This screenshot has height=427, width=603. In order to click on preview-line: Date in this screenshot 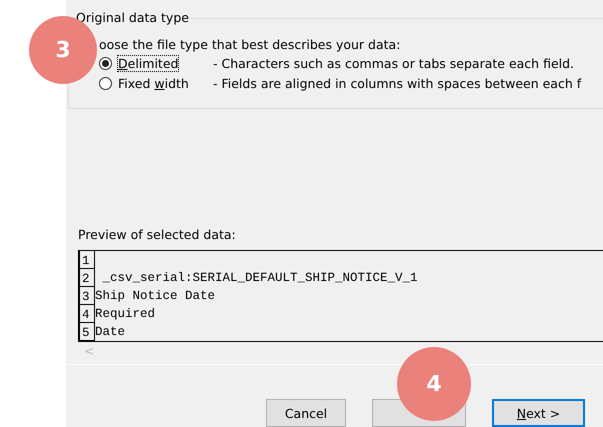, I will do `click(110, 332)`.